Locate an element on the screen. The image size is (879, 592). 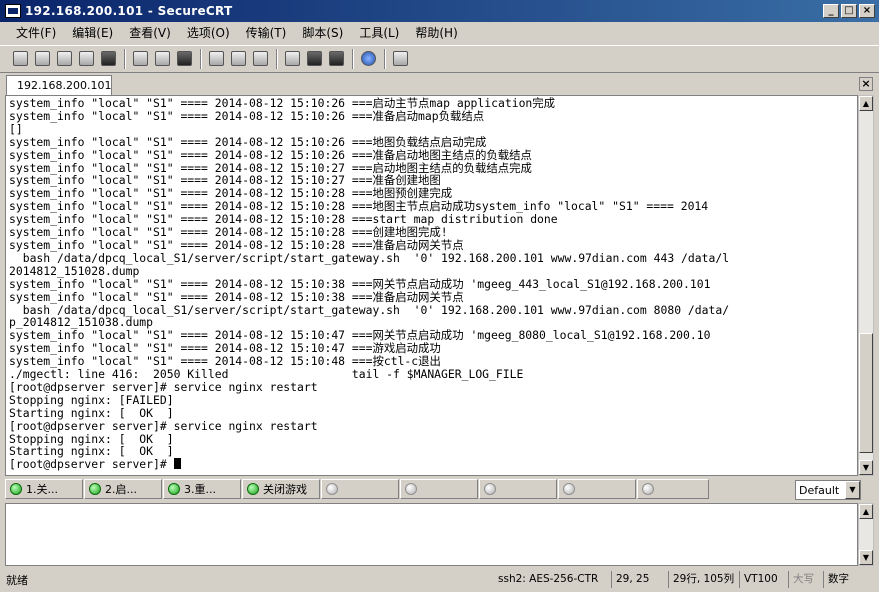
maximize-button: □ is located at coordinates (849, 11).